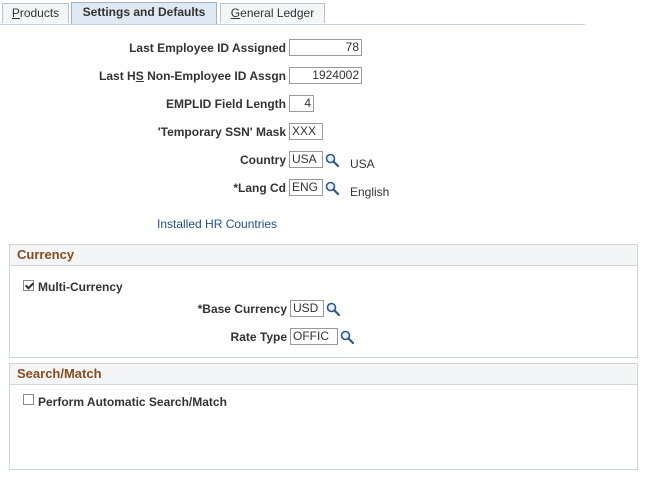 This screenshot has width=653, height=478. What do you see at coordinates (226, 104) in the screenshot?
I see `emplid-field-length-label: EMPLID Field Length` at bounding box center [226, 104].